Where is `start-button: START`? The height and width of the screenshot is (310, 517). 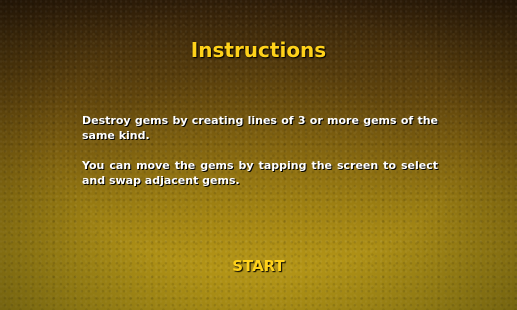 start-button: START is located at coordinates (258, 266).